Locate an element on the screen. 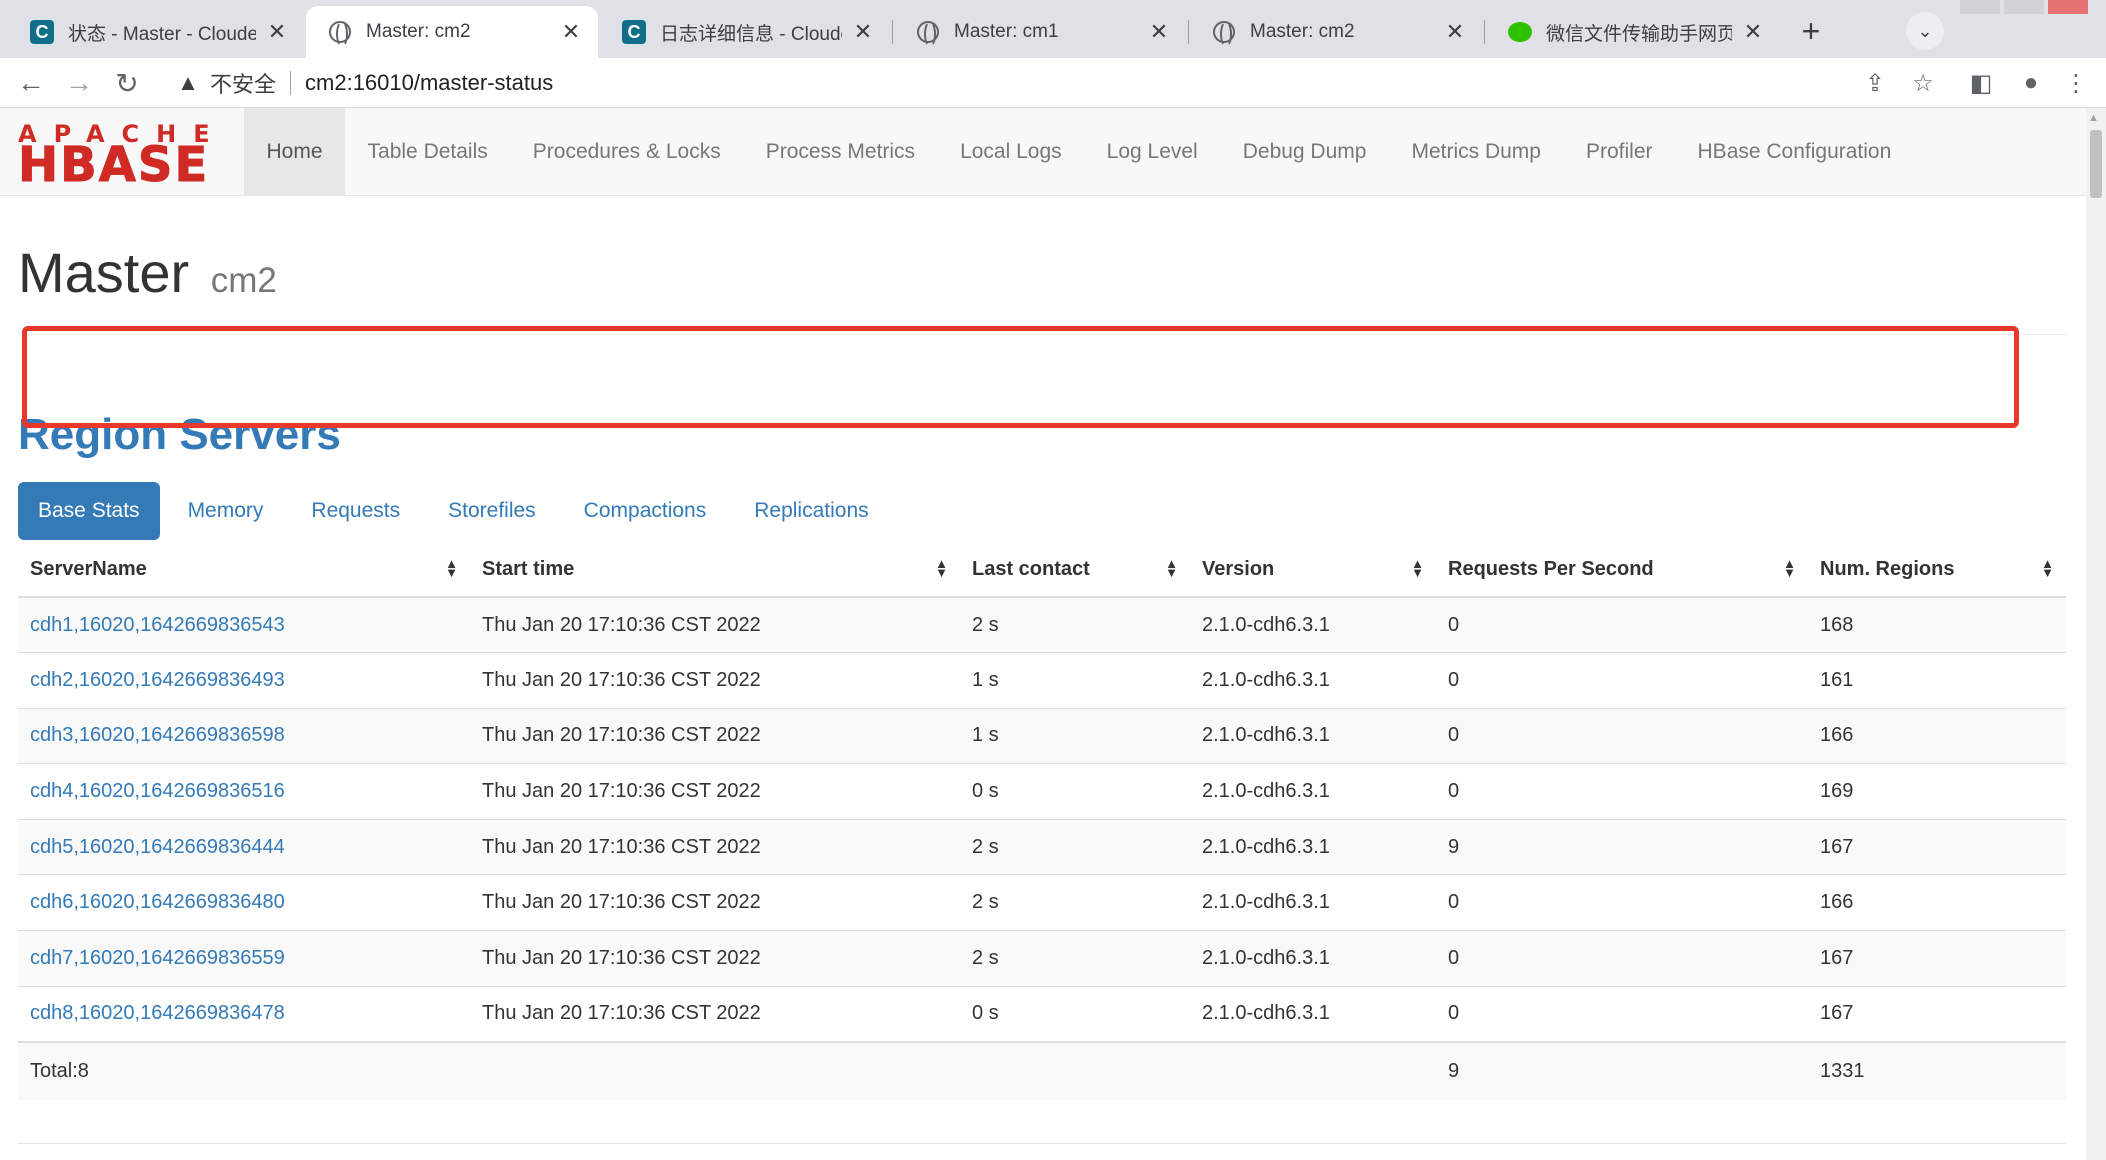  browser-tab: C 日志详细信息 - Cloudera ✕ is located at coordinates (745, 32).